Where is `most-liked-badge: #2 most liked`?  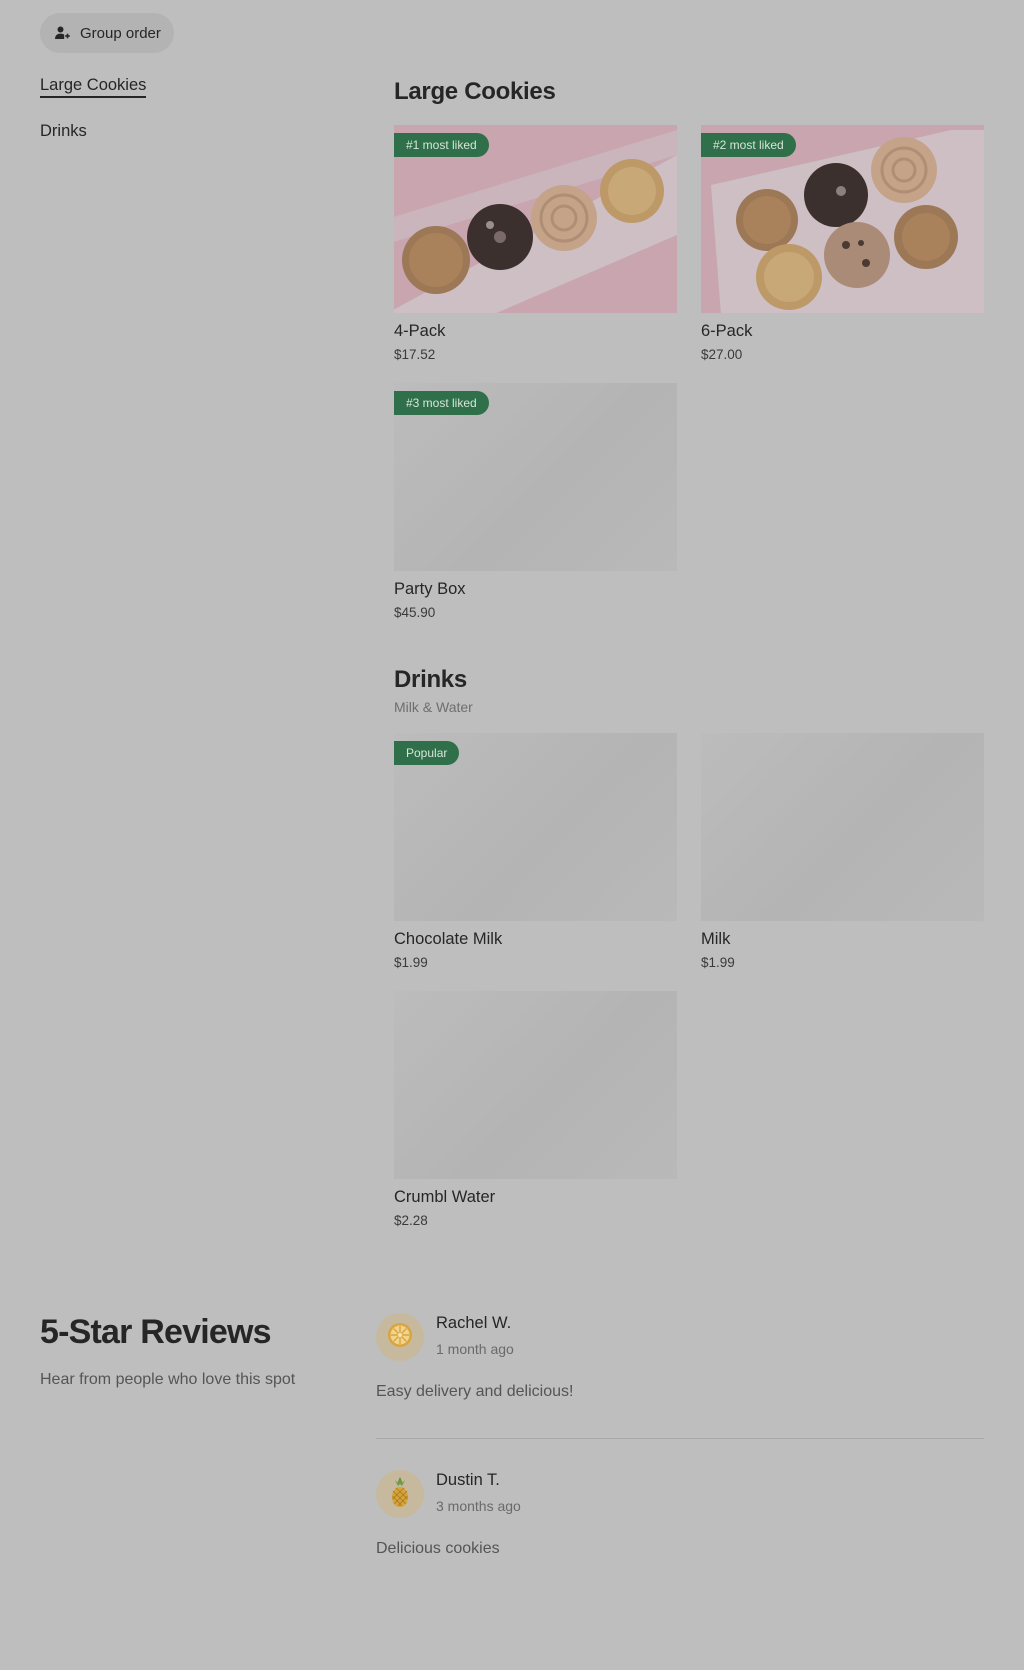 most-liked-badge: #2 most liked is located at coordinates (748, 145).